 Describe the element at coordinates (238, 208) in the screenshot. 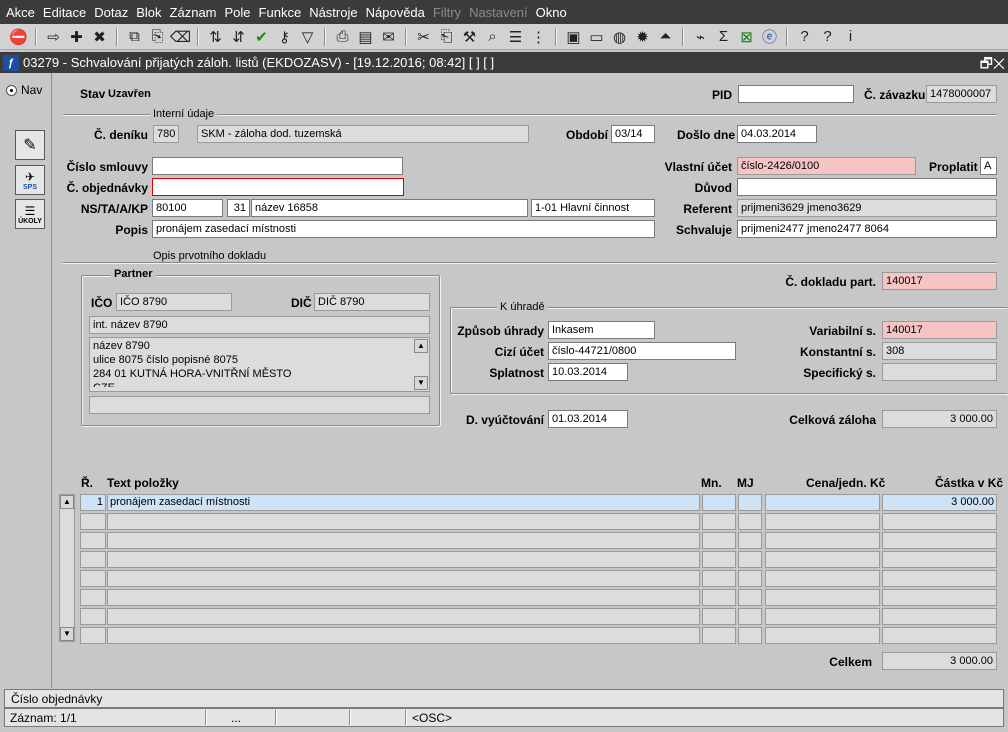

I see `ta-field: 31` at that location.